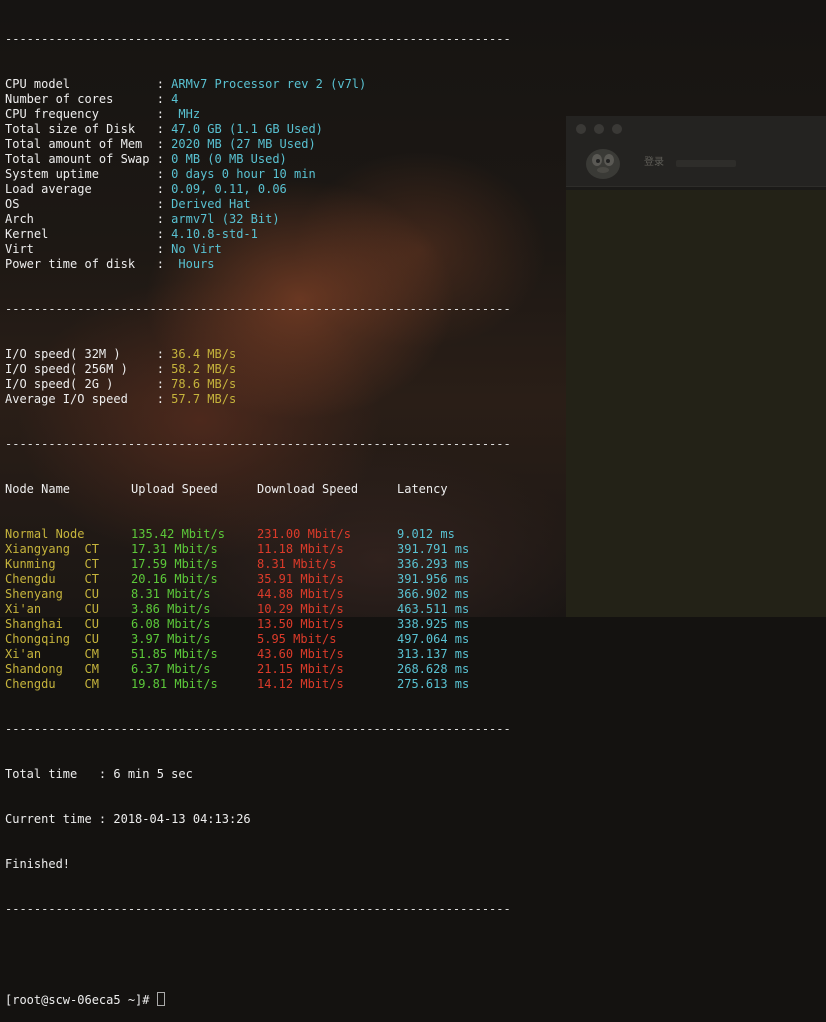 Image resolution: width=826 pixels, height=1022 pixels. I want to click on system-info-row: Total amount of Swap : 0 MB (0 MB Used), so click(285, 159).